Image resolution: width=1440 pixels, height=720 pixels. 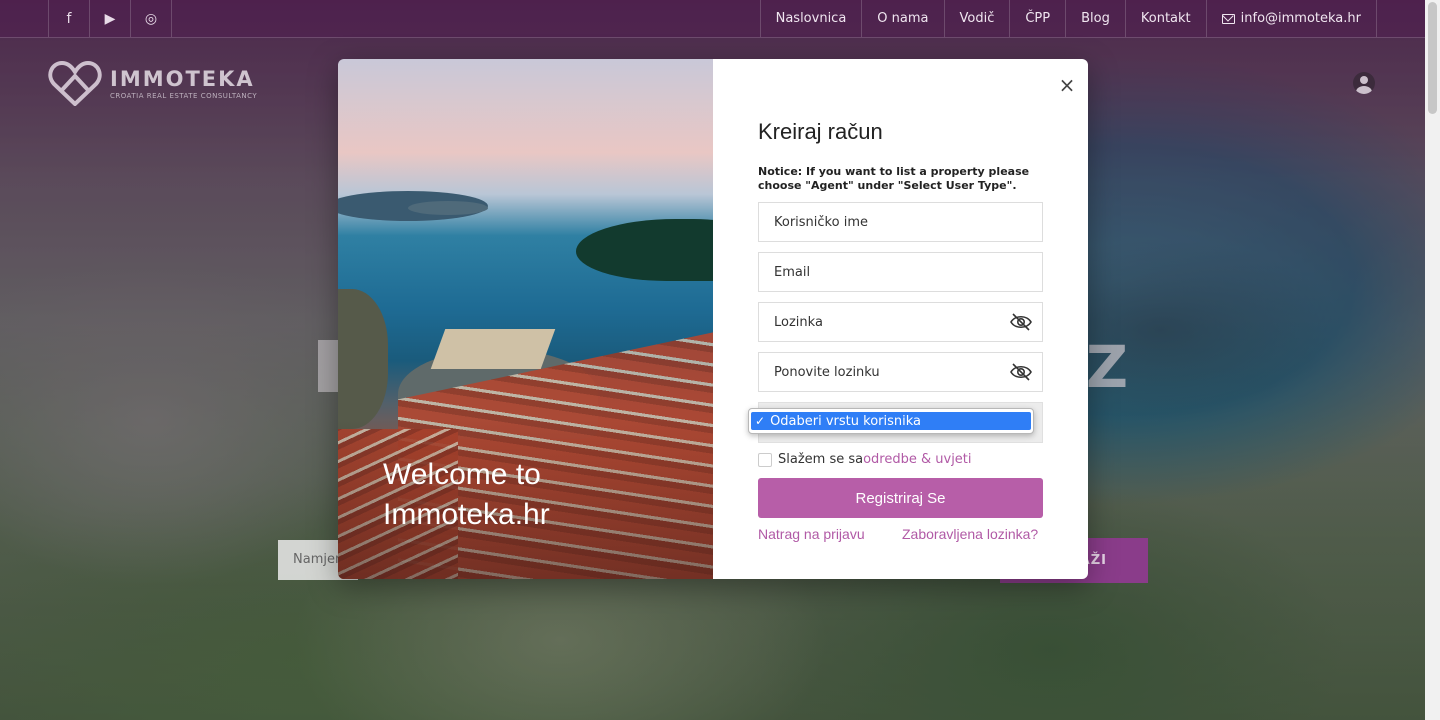 What do you see at coordinates (886, 272) in the screenshot?
I see `email-input` at bounding box center [886, 272].